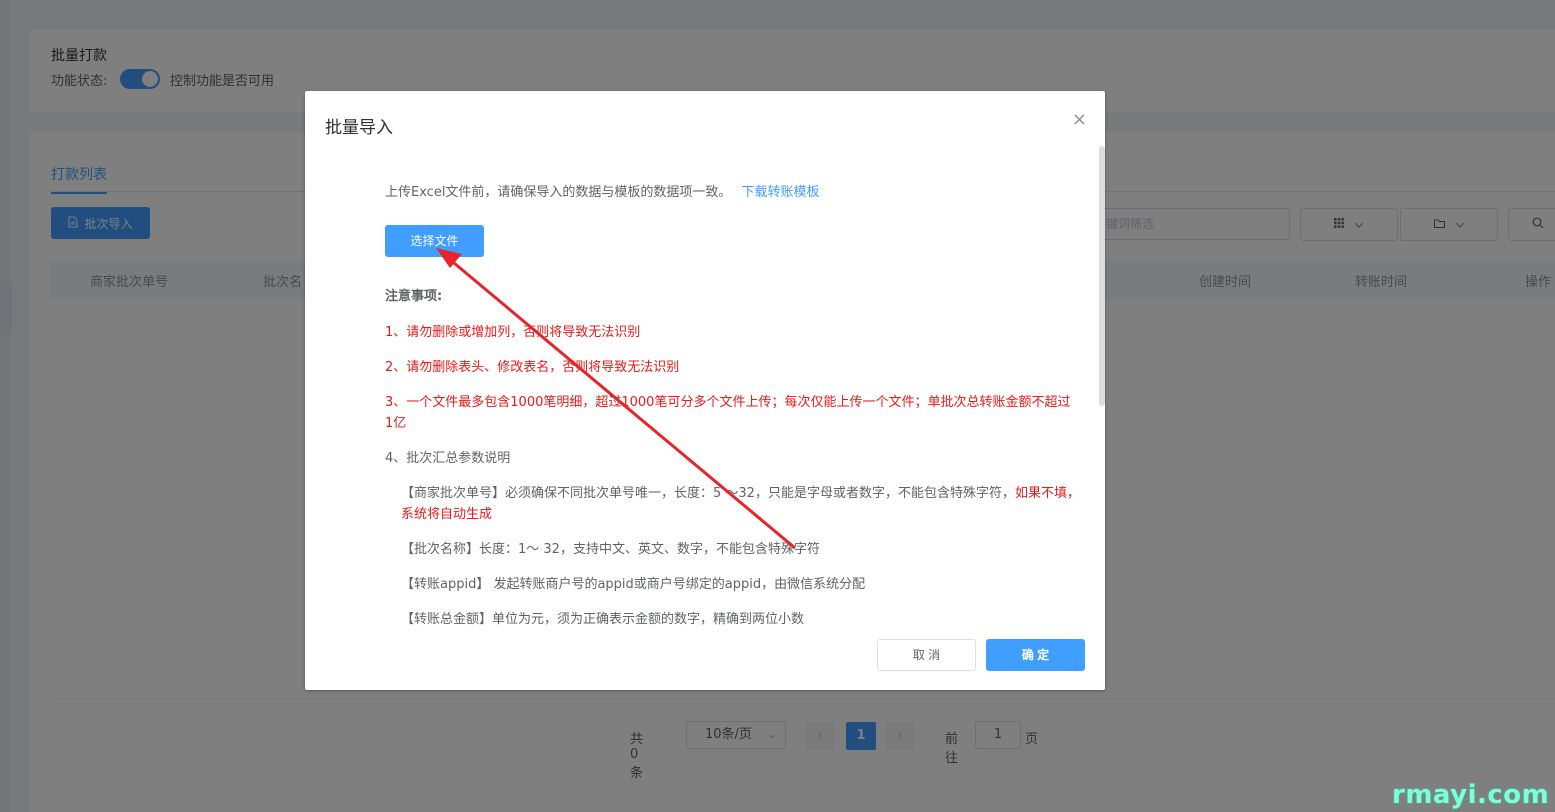  I want to click on note-2: 2、请勿删除表头、修改表名，否则将导致无法识别, so click(532, 367).